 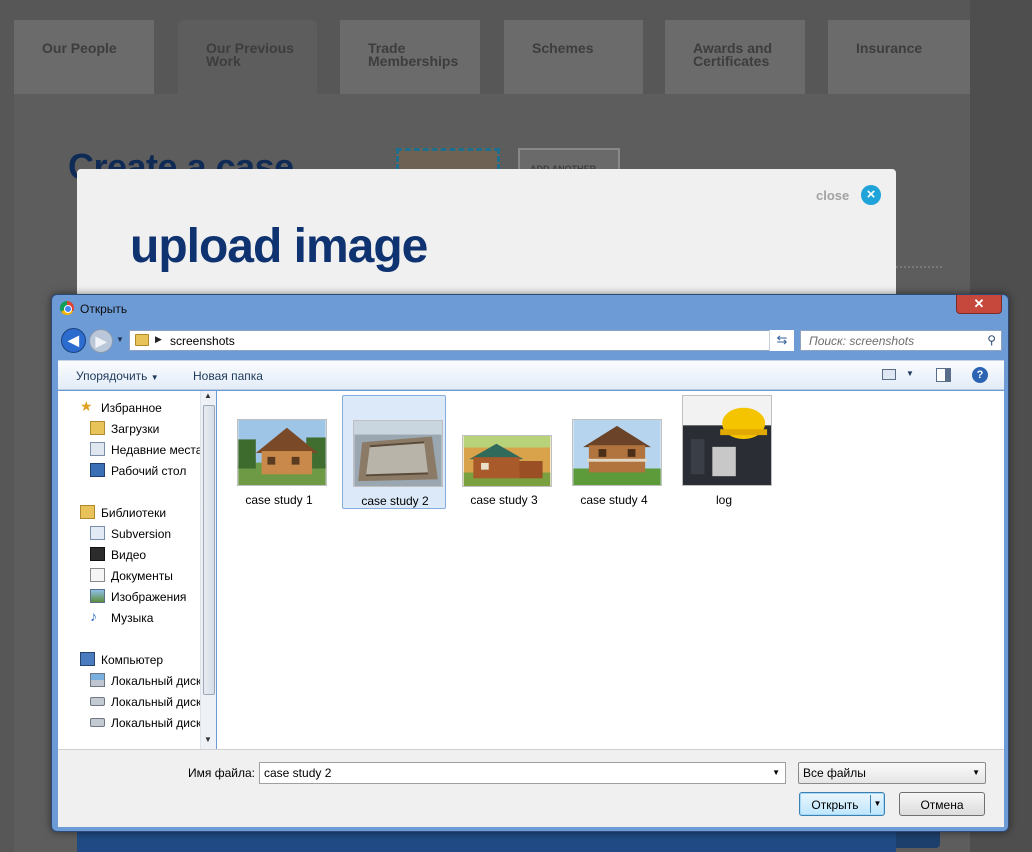 What do you see at coordinates (158, 339) in the screenshot?
I see `breadcrumb-arrow-icon: ▶` at bounding box center [158, 339].